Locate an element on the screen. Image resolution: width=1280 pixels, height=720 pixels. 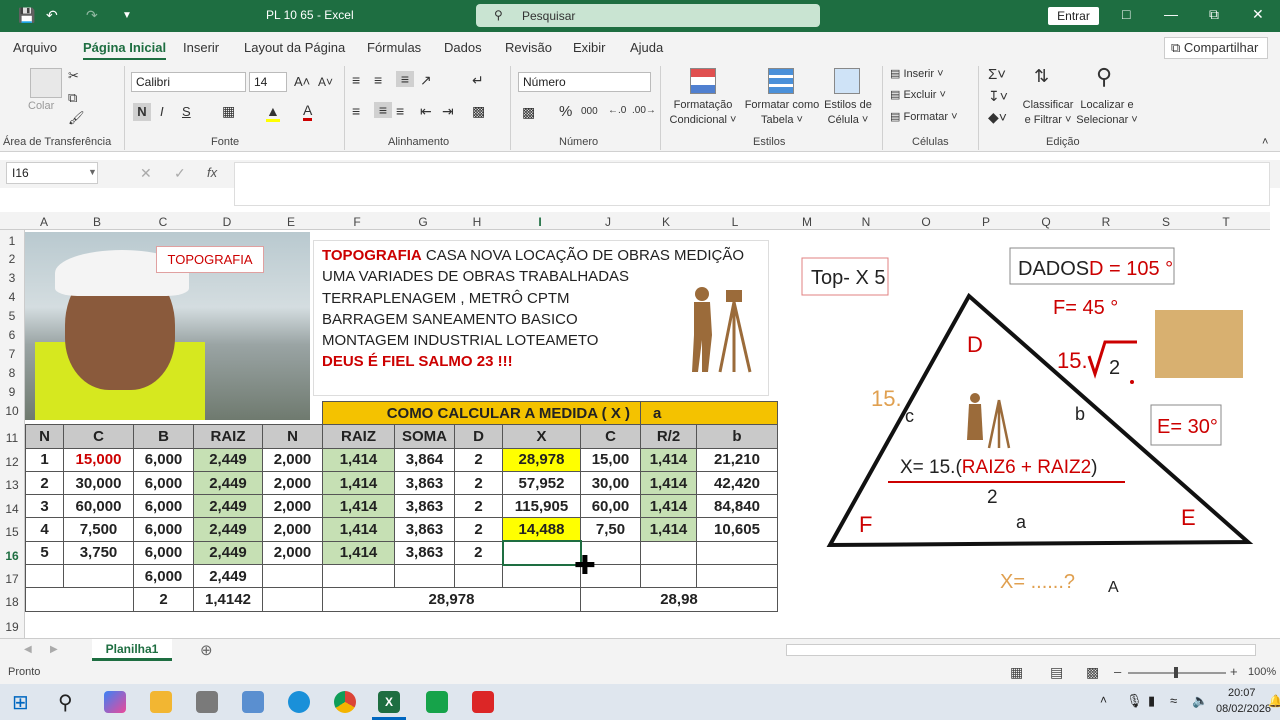
column-header: S is located at coordinates (1166, 222).